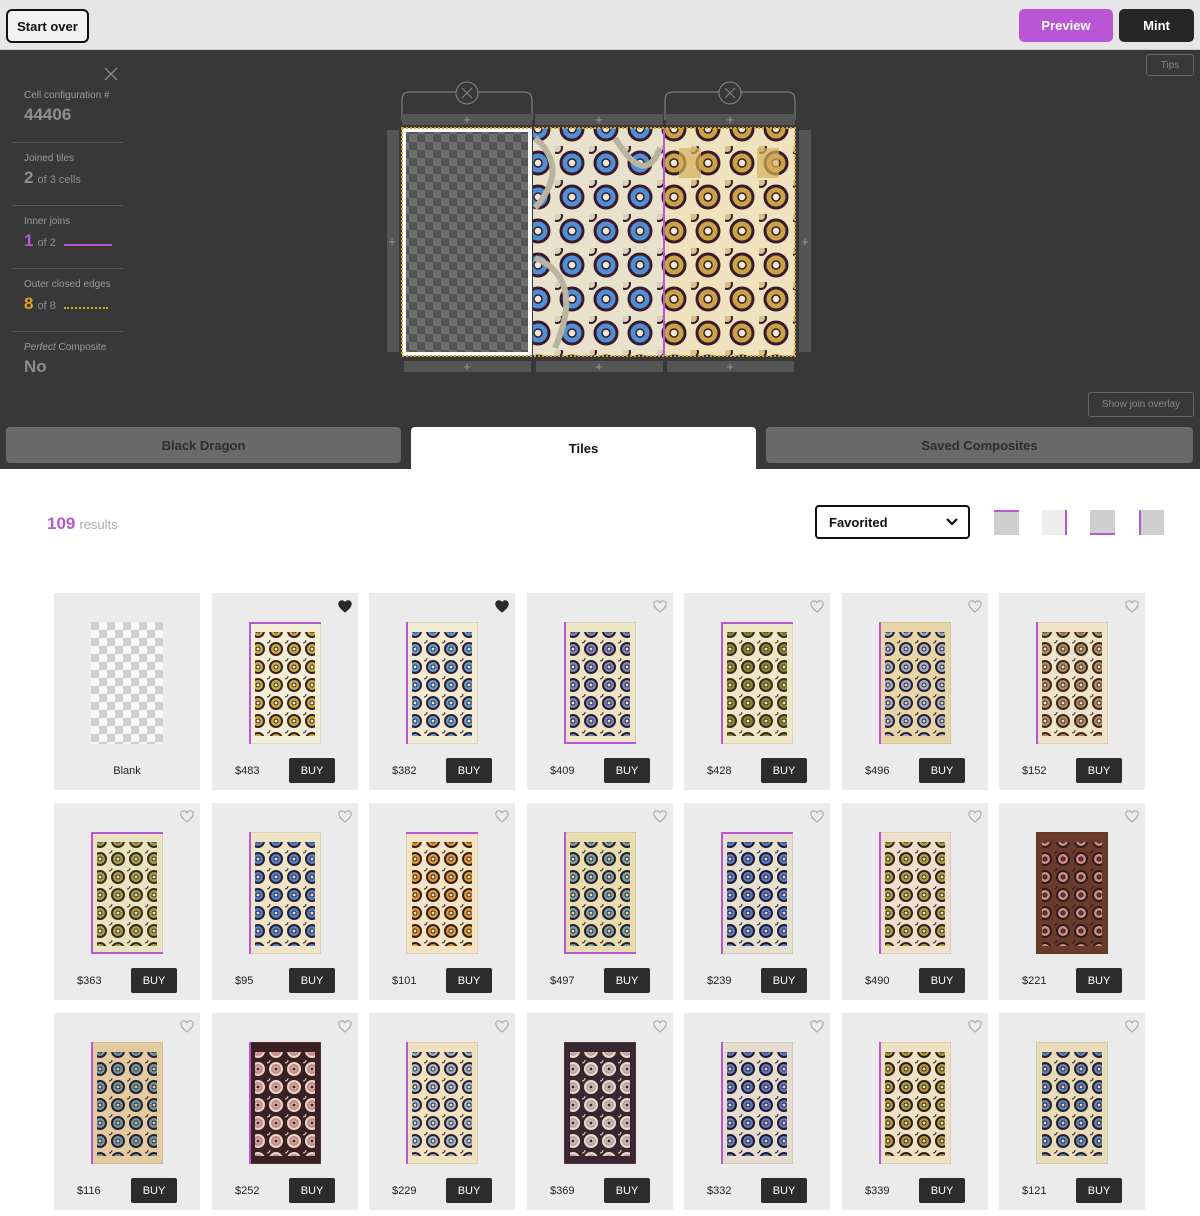  What do you see at coordinates (285, 691) in the screenshot?
I see `tile-card: $483 BUY` at bounding box center [285, 691].